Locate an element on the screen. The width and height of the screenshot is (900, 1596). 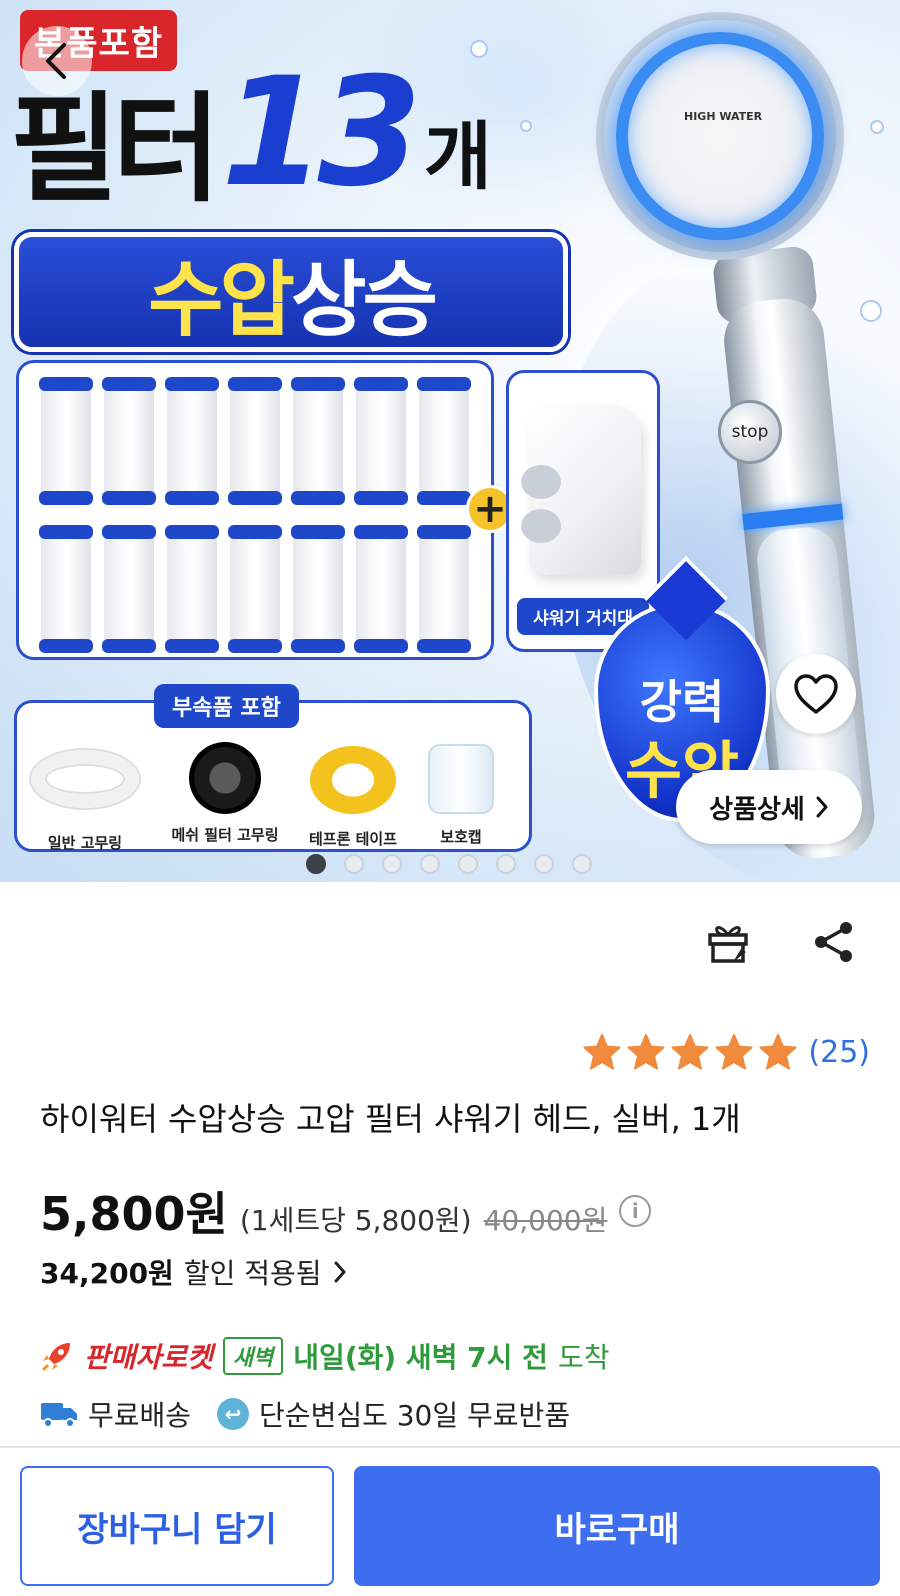
discount-row: 34,200원 할인 적용됨 is located at coordinates (194, 1272).